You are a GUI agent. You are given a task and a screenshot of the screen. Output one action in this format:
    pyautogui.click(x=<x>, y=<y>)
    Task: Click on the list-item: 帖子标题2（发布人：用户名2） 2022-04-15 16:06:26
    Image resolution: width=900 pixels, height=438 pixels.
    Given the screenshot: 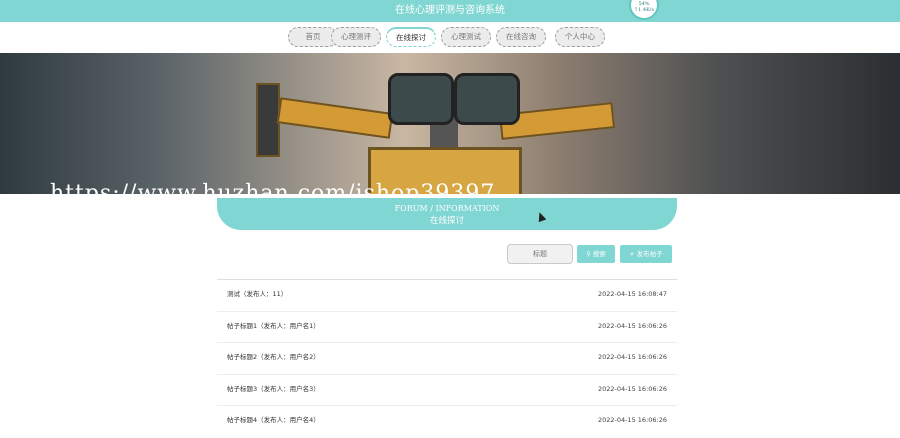 What is the action you would take?
    pyautogui.click(x=447, y=358)
    